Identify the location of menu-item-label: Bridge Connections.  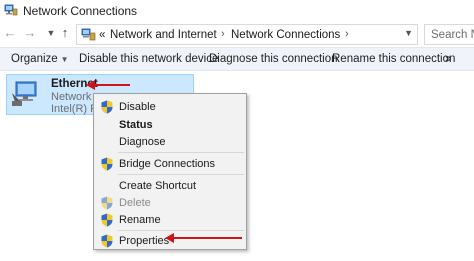
(167, 164).